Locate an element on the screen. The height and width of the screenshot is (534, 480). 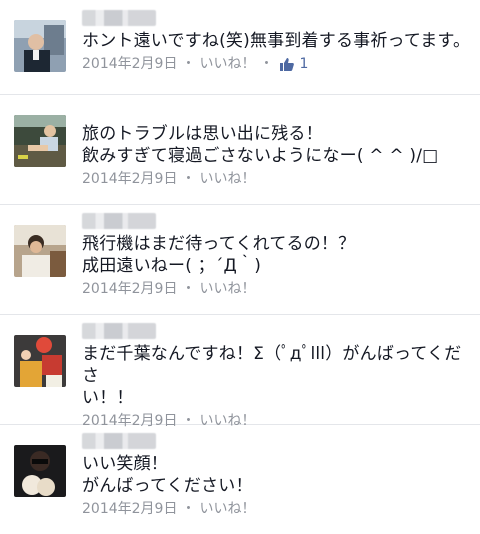
comment-text: 飛行機はまだ待ってくれてるの！？ 成田遠いねー( ；´Д｀) is located at coordinates (219, 255).